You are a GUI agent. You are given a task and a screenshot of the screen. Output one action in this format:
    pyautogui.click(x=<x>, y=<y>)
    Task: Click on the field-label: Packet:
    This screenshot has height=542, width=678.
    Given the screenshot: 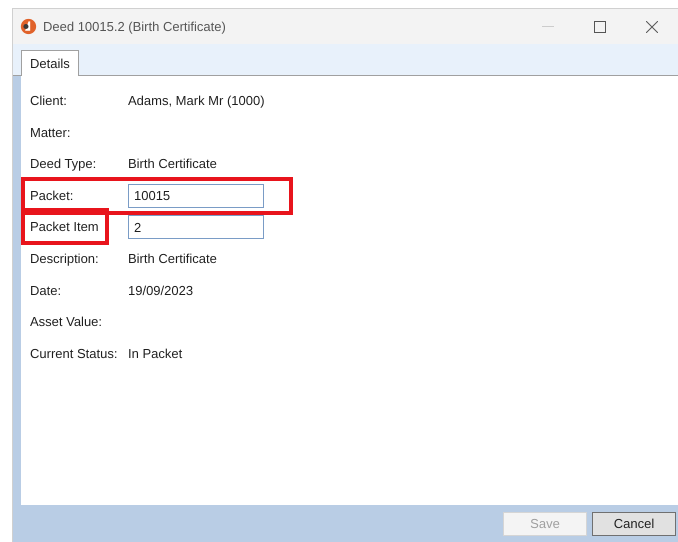 What is the action you would take?
    pyautogui.click(x=52, y=195)
    